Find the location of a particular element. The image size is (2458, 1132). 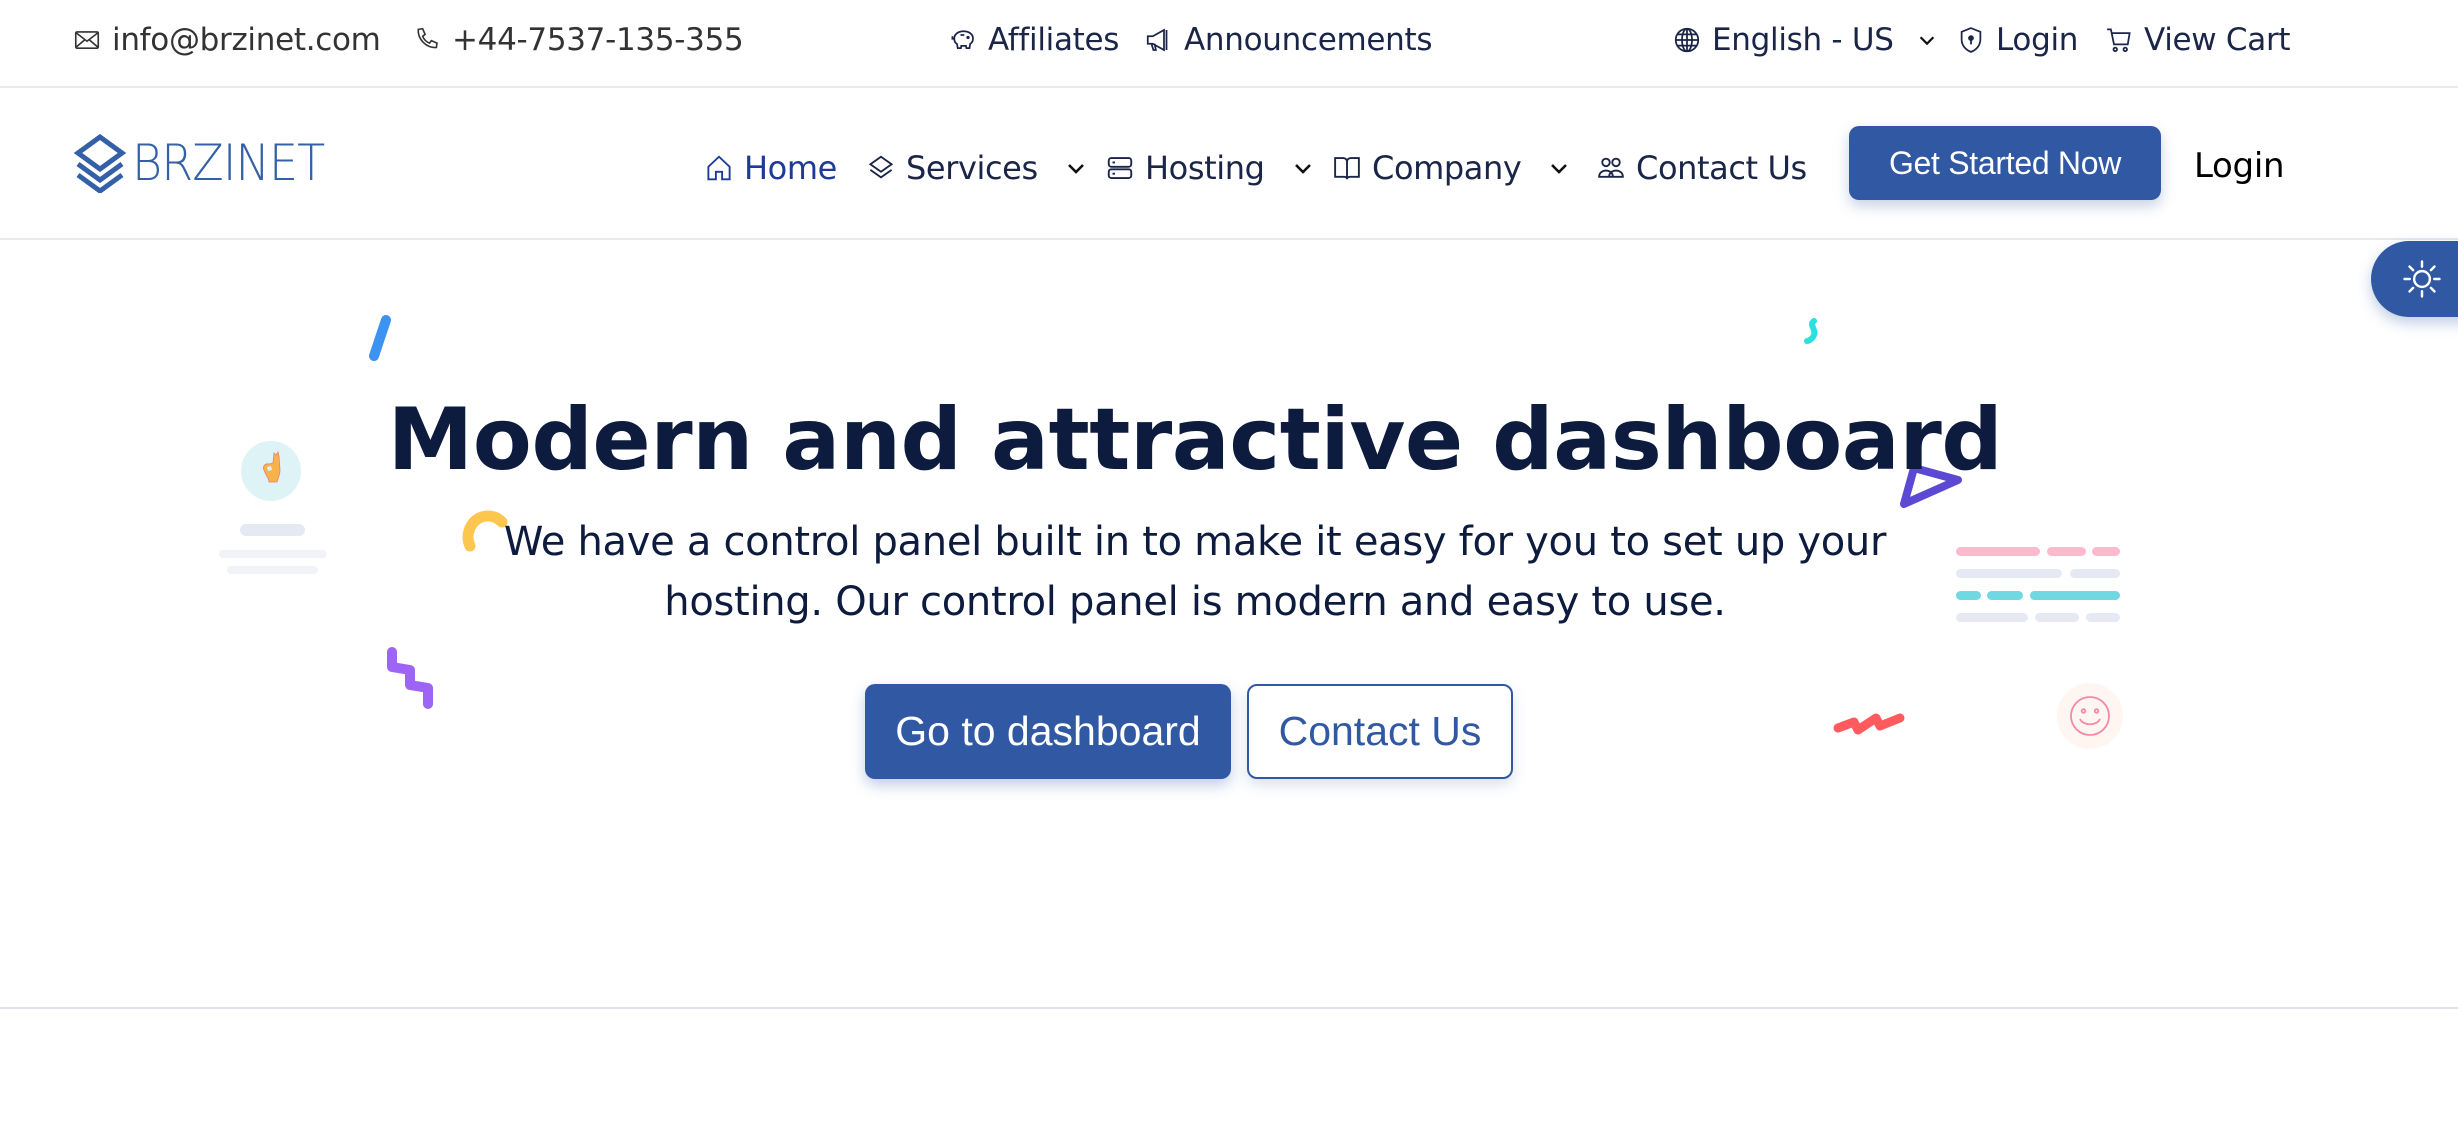

phone-link: +44-7537-135-355 is located at coordinates (578, 40).